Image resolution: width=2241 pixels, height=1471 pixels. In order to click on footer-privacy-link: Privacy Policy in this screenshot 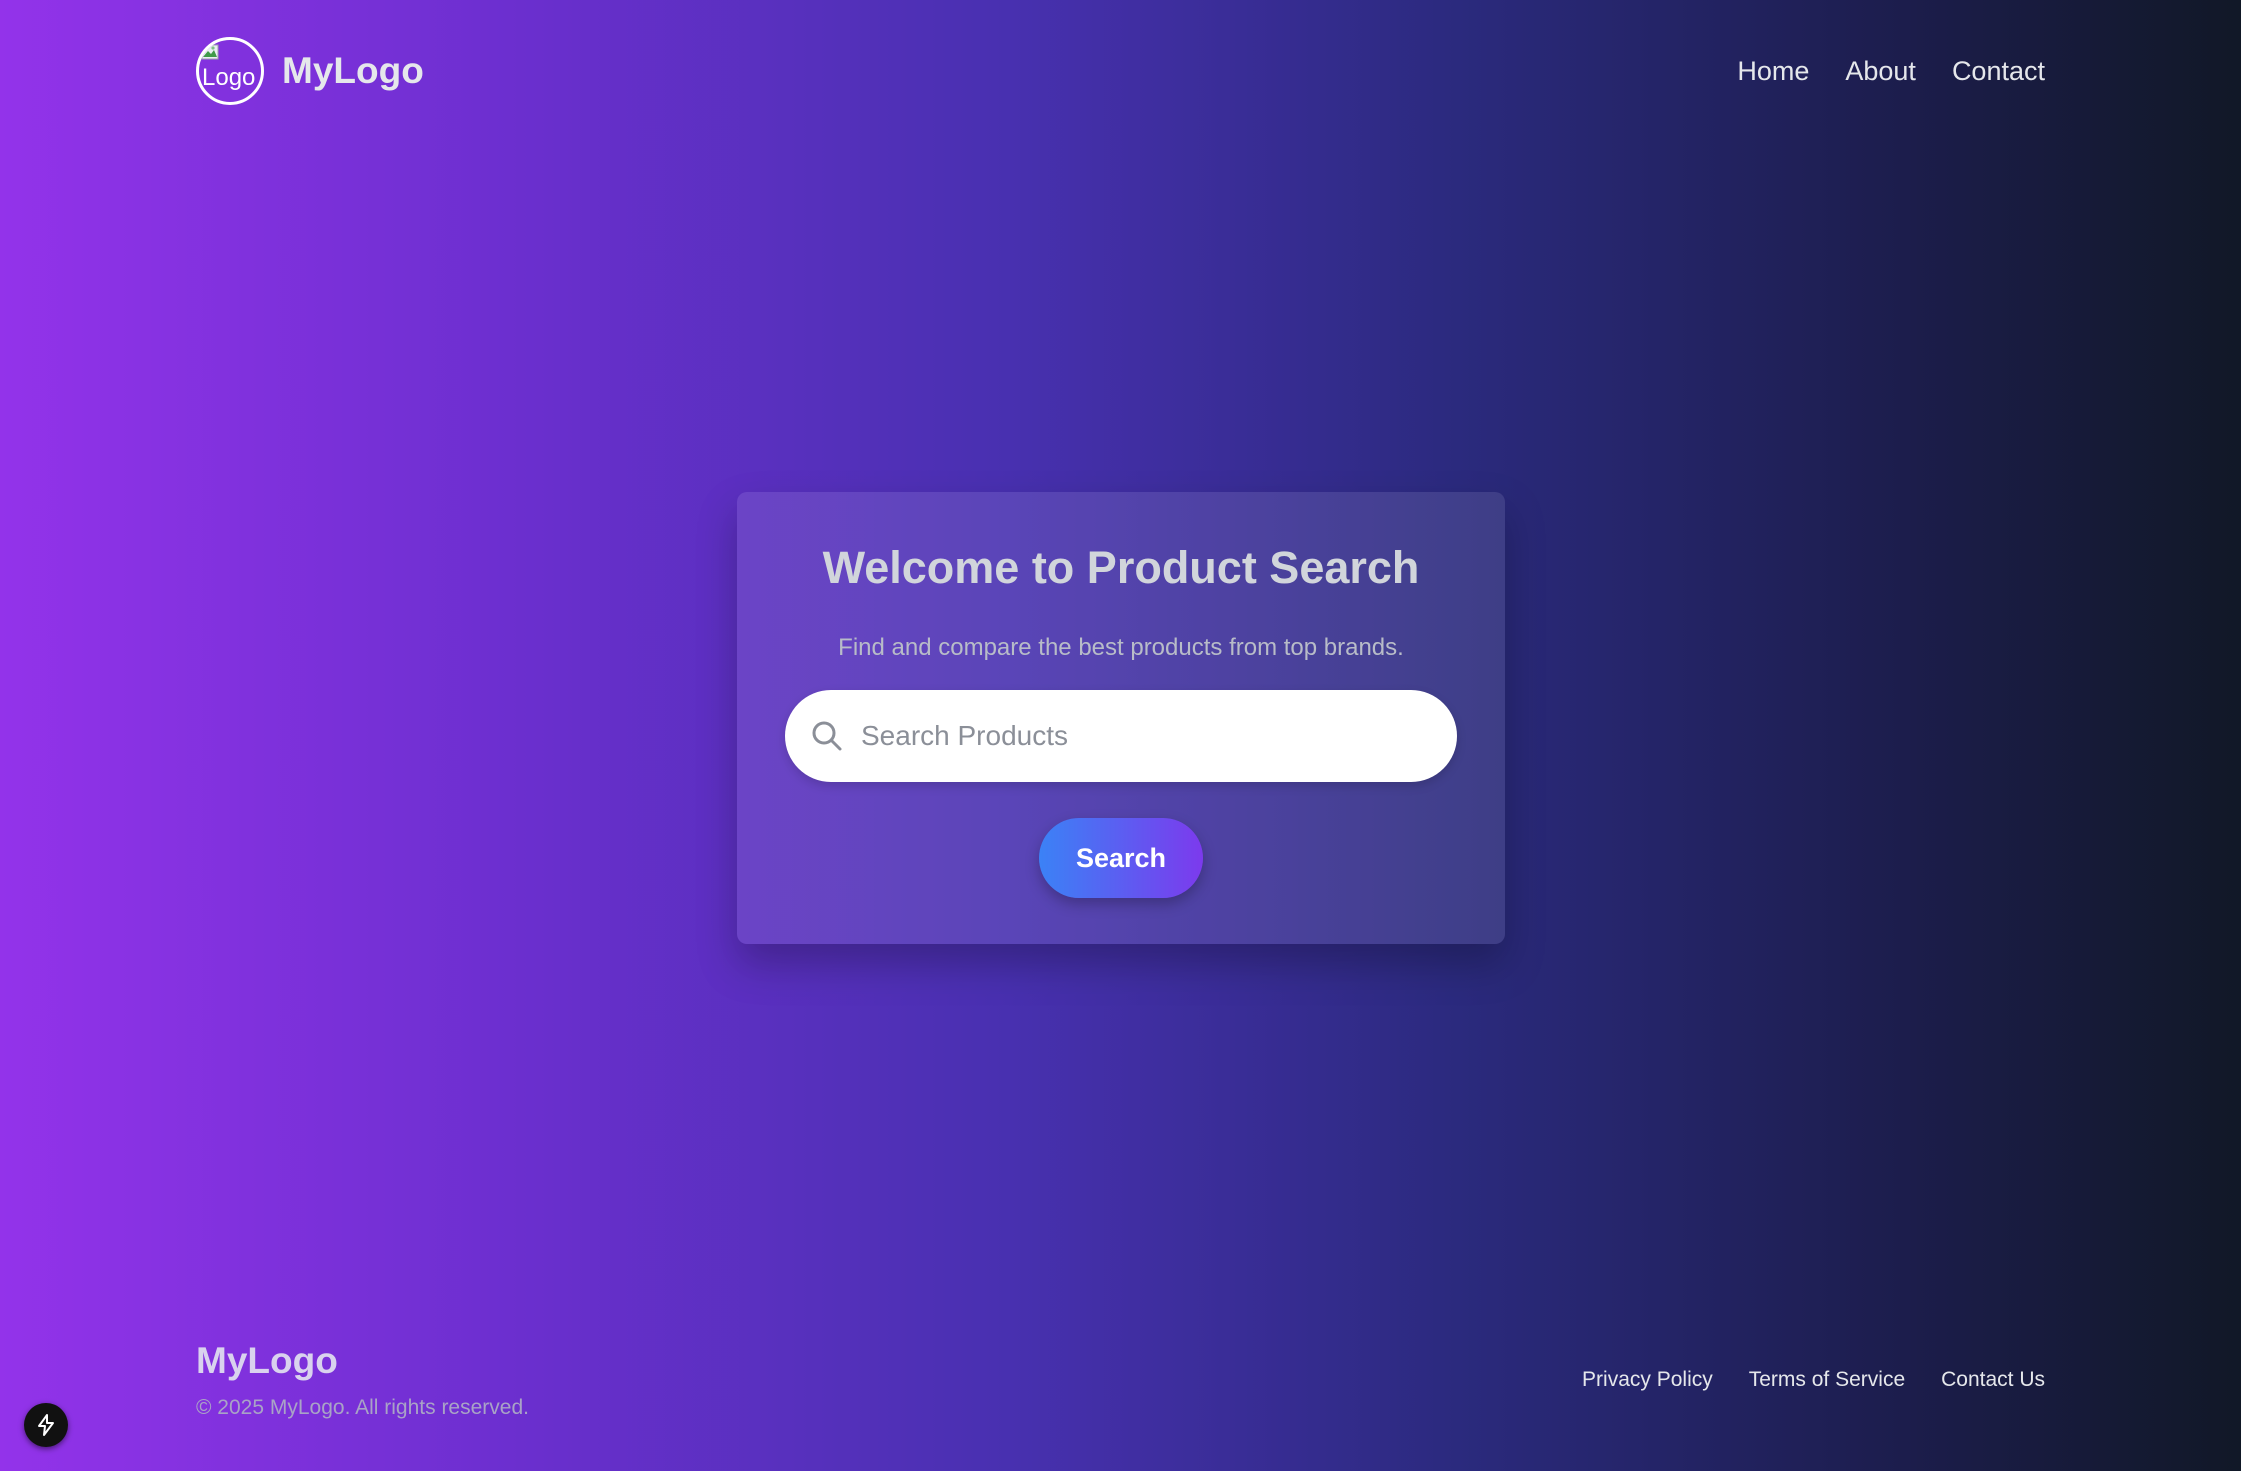, I will do `click(1647, 1380)`.